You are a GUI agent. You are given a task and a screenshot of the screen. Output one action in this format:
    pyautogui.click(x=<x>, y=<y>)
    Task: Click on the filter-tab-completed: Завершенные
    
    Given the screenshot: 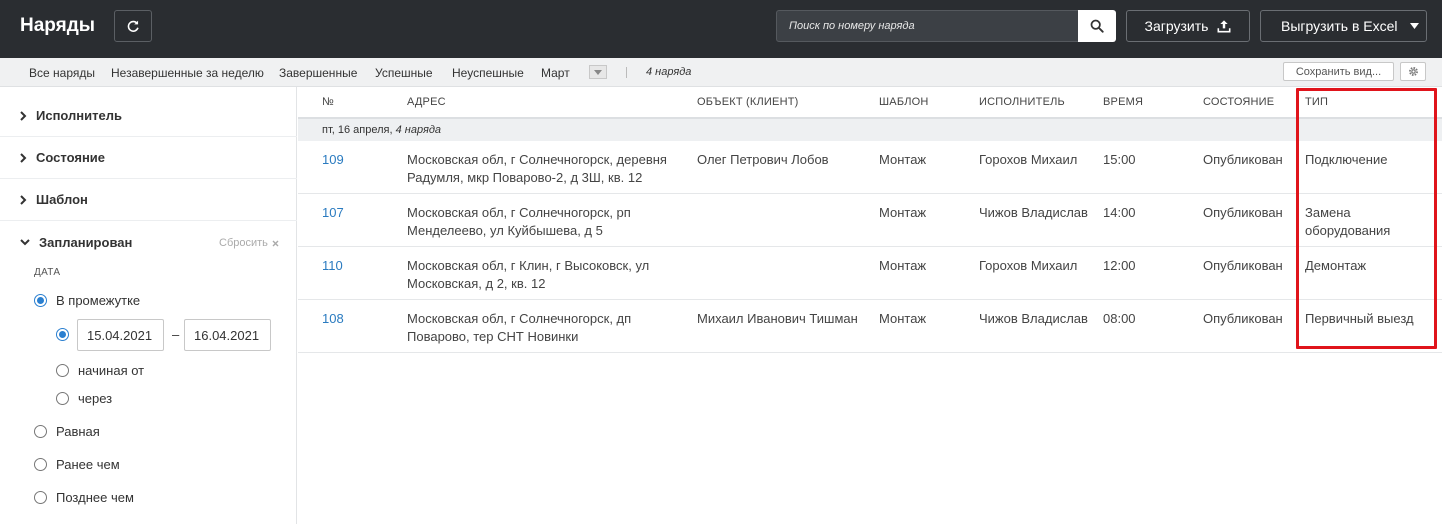 What is the action you would take?
    pyautogui.click(x=318, y=73)
    